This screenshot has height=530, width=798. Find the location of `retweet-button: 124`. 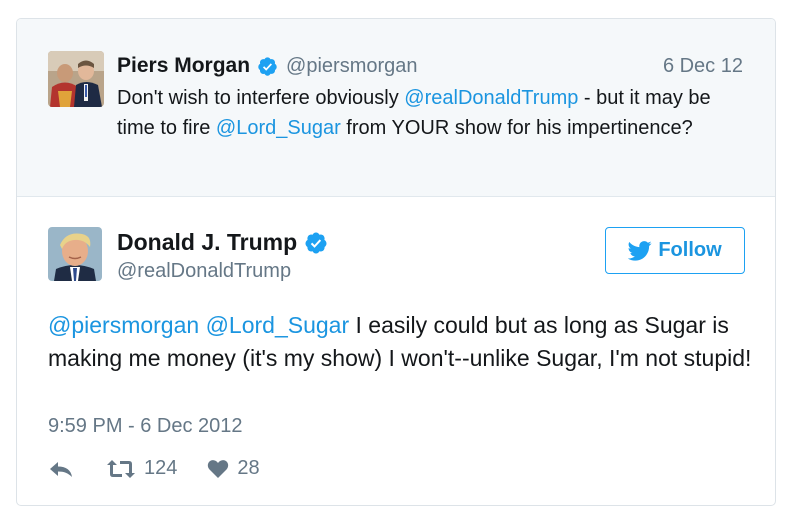

retweet-button: 124 is located at coordinates (141, 468).